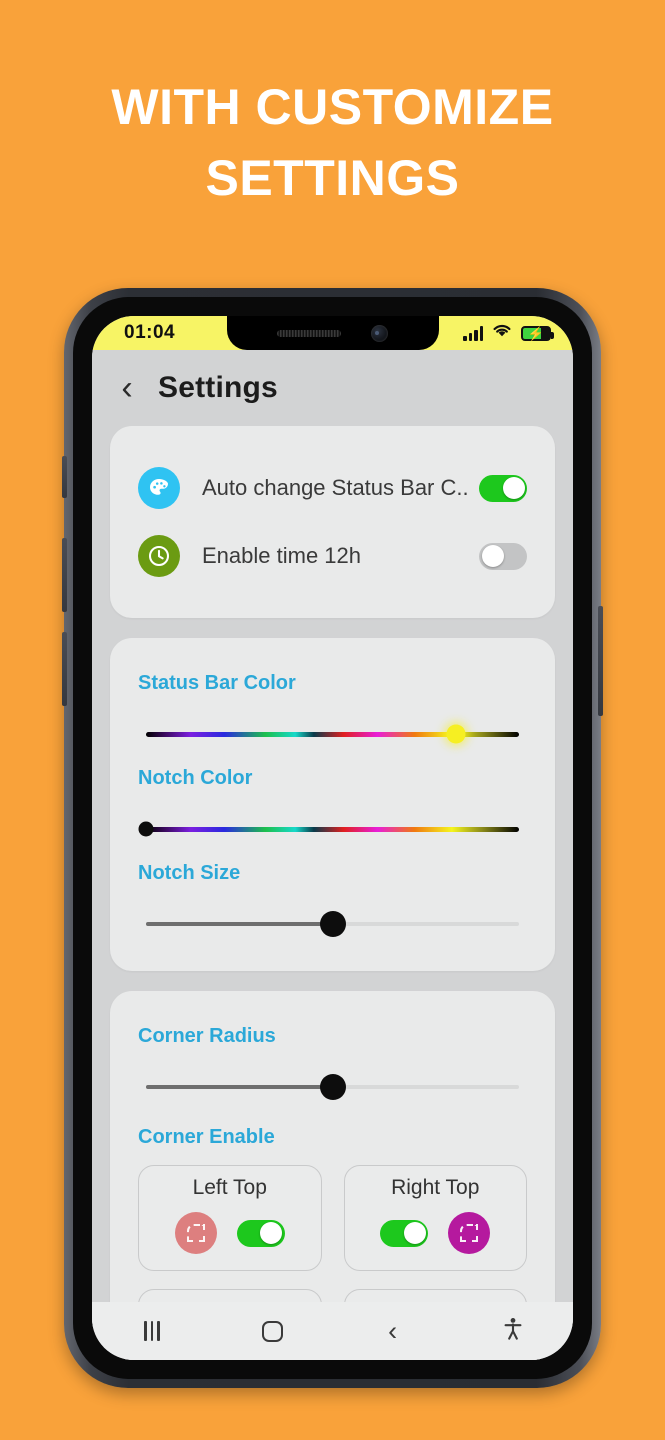 The height and width of the screenshot is (1440, 665). Describe the element at coordinates (335, 487) in the screenshot. I see `setting-label-auto-change-color: Auto change Status Bar C..` at that location.